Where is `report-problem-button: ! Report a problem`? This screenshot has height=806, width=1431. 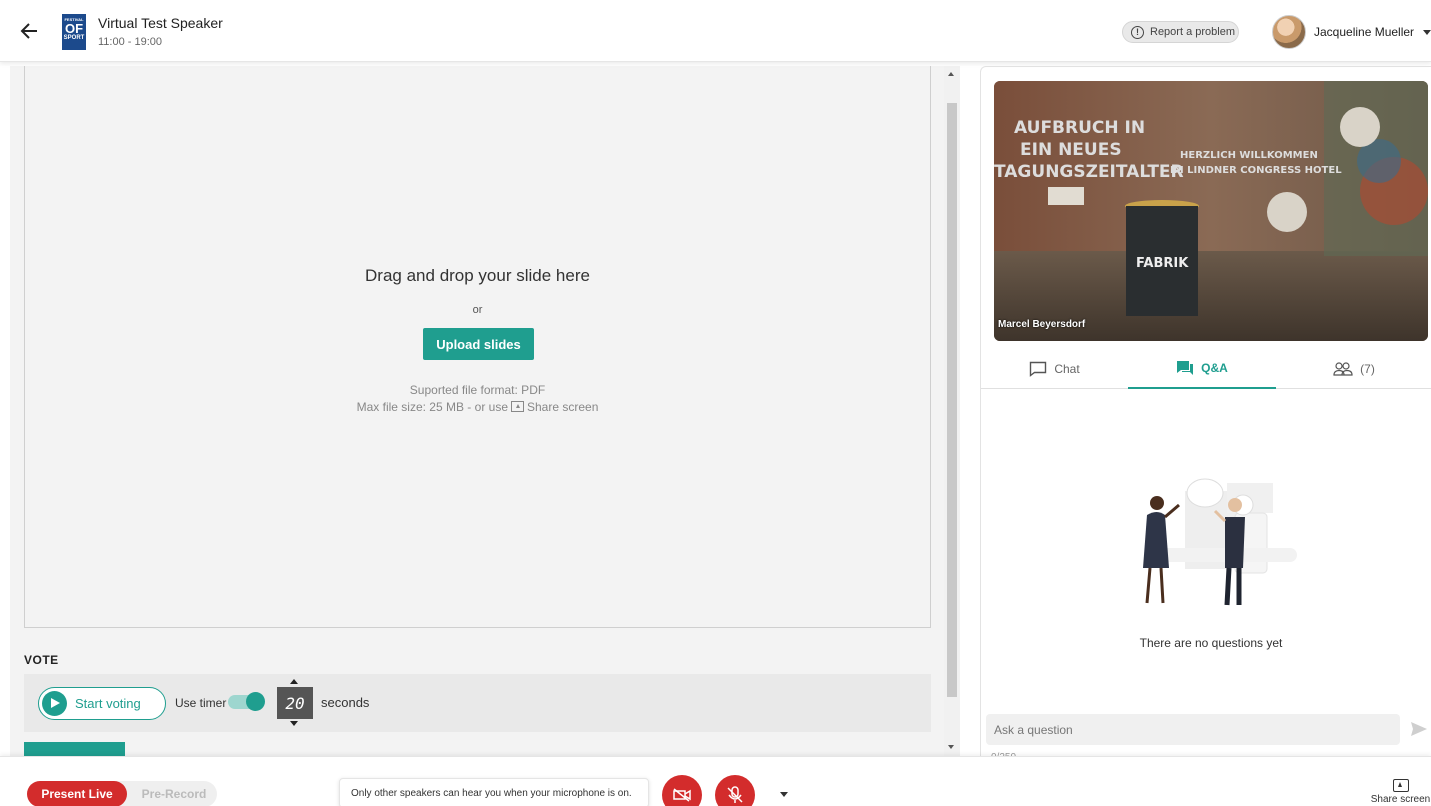 report-problem-button: ! Report a problem is located at coordinates (1180, 32).